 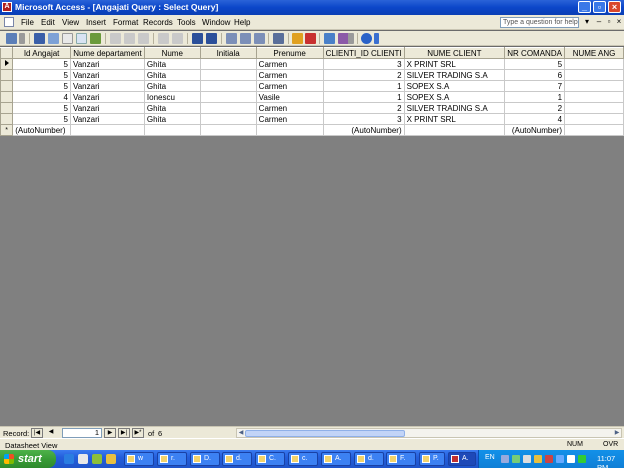 I want to click on sort-descending-icon, so click(x=211, y=38).